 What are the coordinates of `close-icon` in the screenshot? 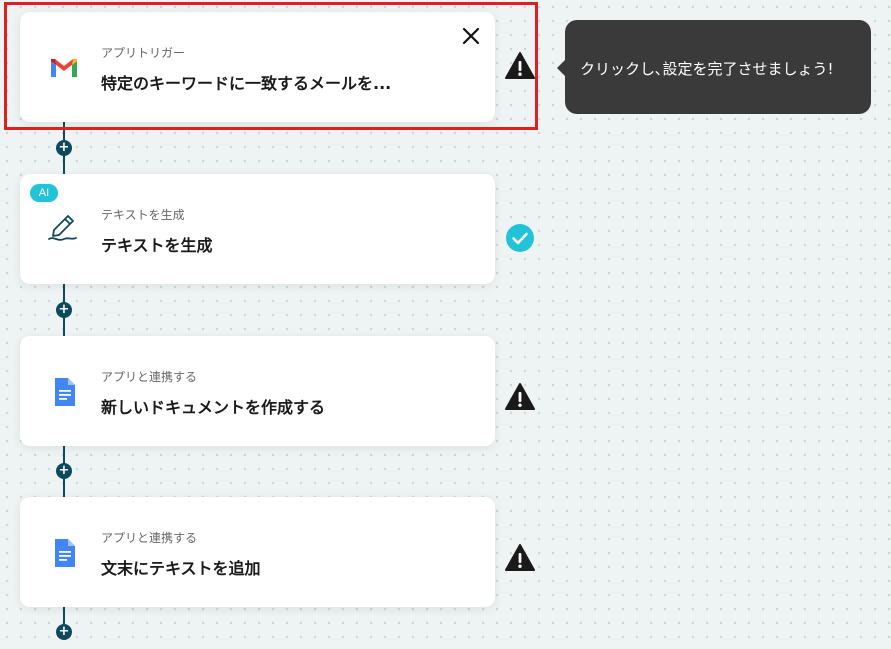 It's located at (471, 36).